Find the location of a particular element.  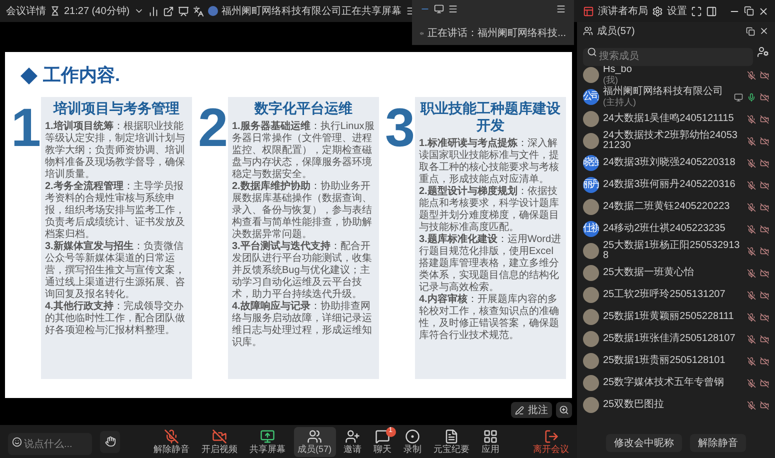

meeting-info-link: 会议详情 is located at coordinates (26, 11).